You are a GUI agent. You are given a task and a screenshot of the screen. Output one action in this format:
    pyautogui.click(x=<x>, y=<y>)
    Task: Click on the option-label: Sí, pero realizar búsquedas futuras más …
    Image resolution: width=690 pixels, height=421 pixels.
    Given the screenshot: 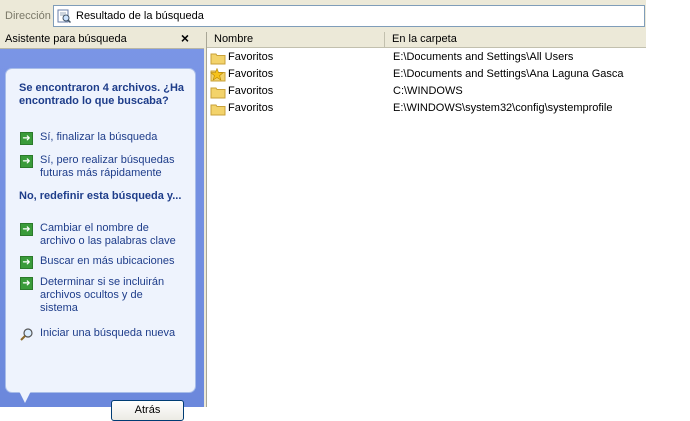 What is the action you would take?
    pyautogui.click(x=107, y=166)
    